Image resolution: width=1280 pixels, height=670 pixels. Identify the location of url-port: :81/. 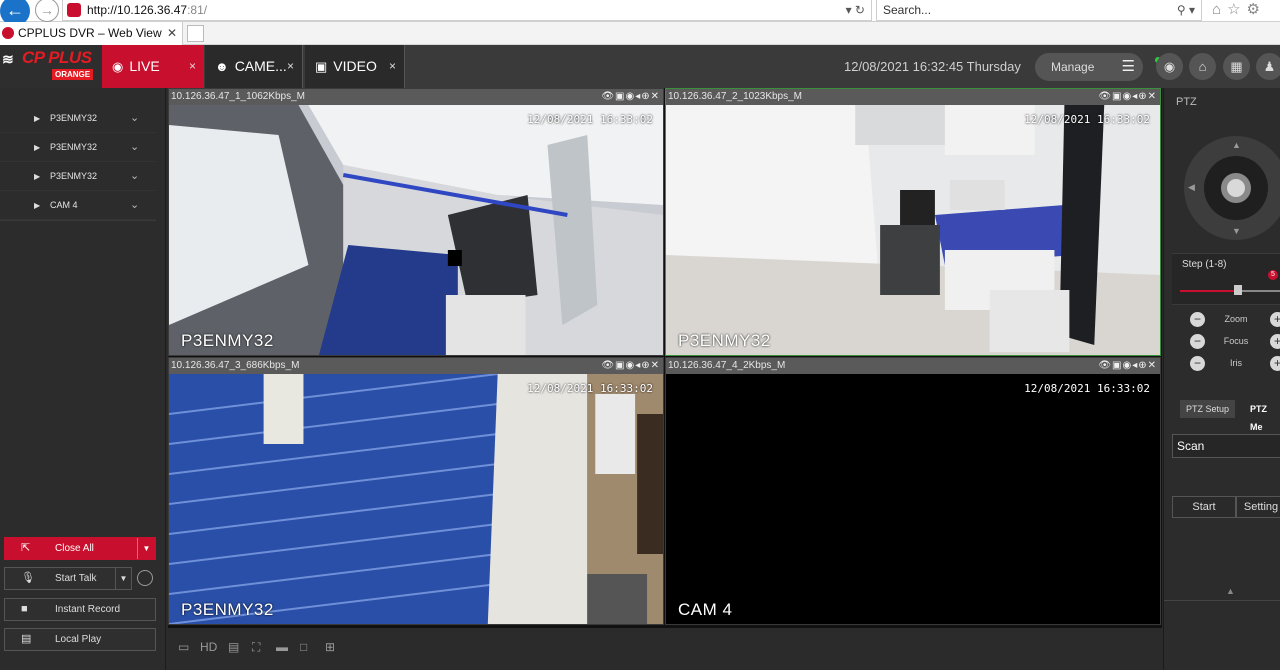
(197, 10).